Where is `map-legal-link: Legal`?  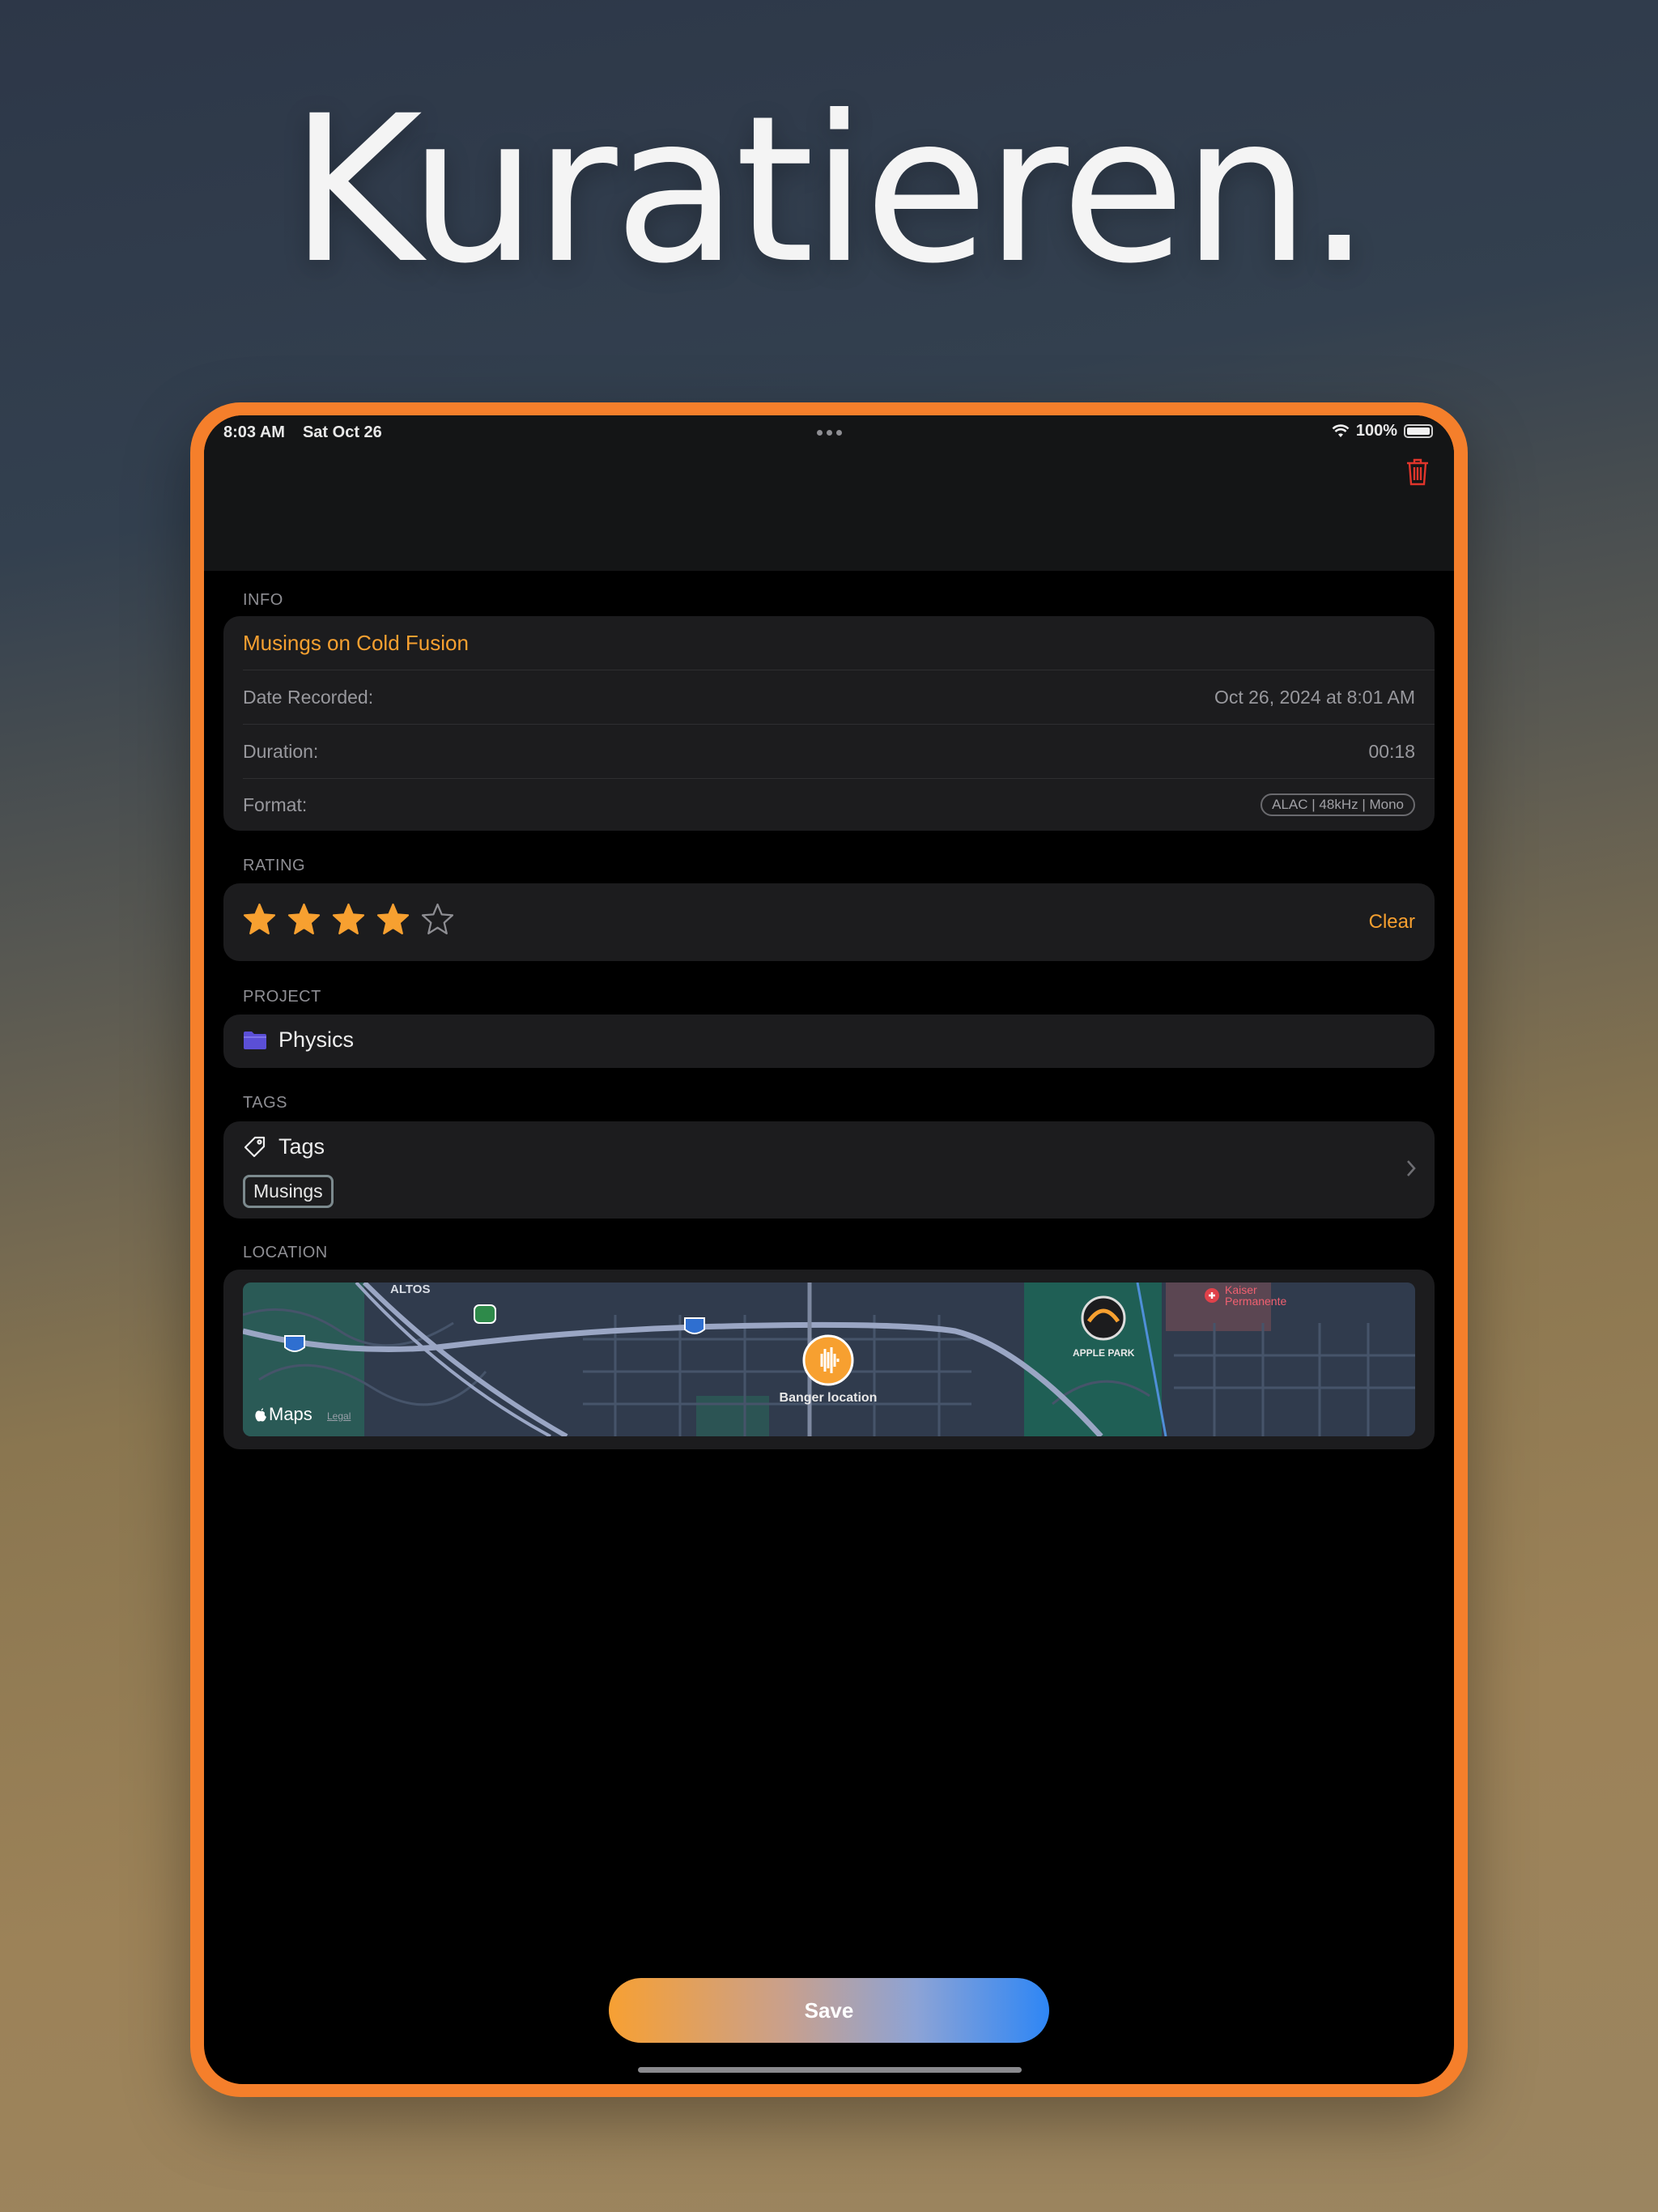
map-legal-link: Legal is located at coordinates (339, 1416).